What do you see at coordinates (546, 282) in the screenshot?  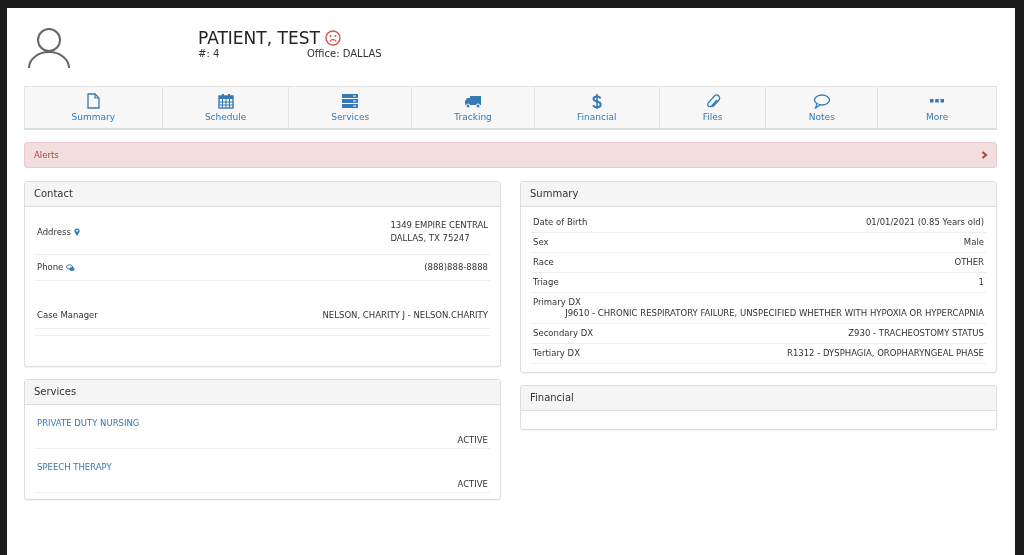 I see `field-label: Triage` at bounding box center [546, 282].